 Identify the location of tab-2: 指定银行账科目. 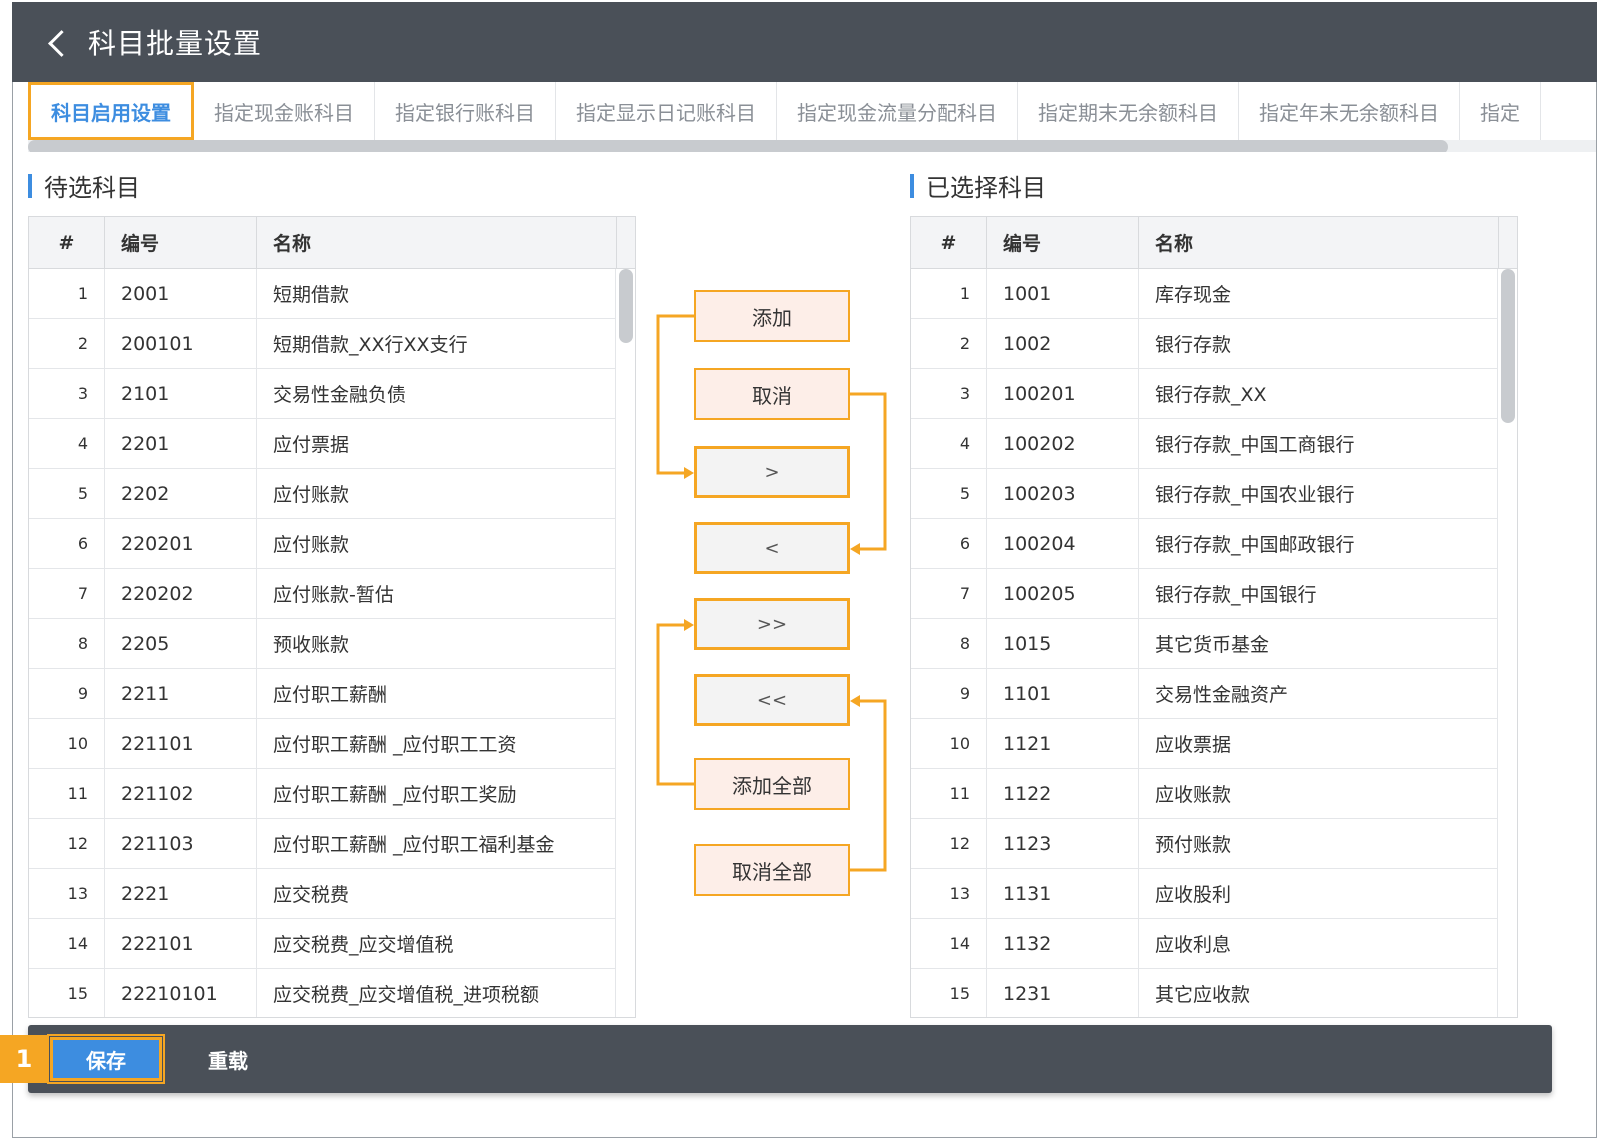
(465, 111).